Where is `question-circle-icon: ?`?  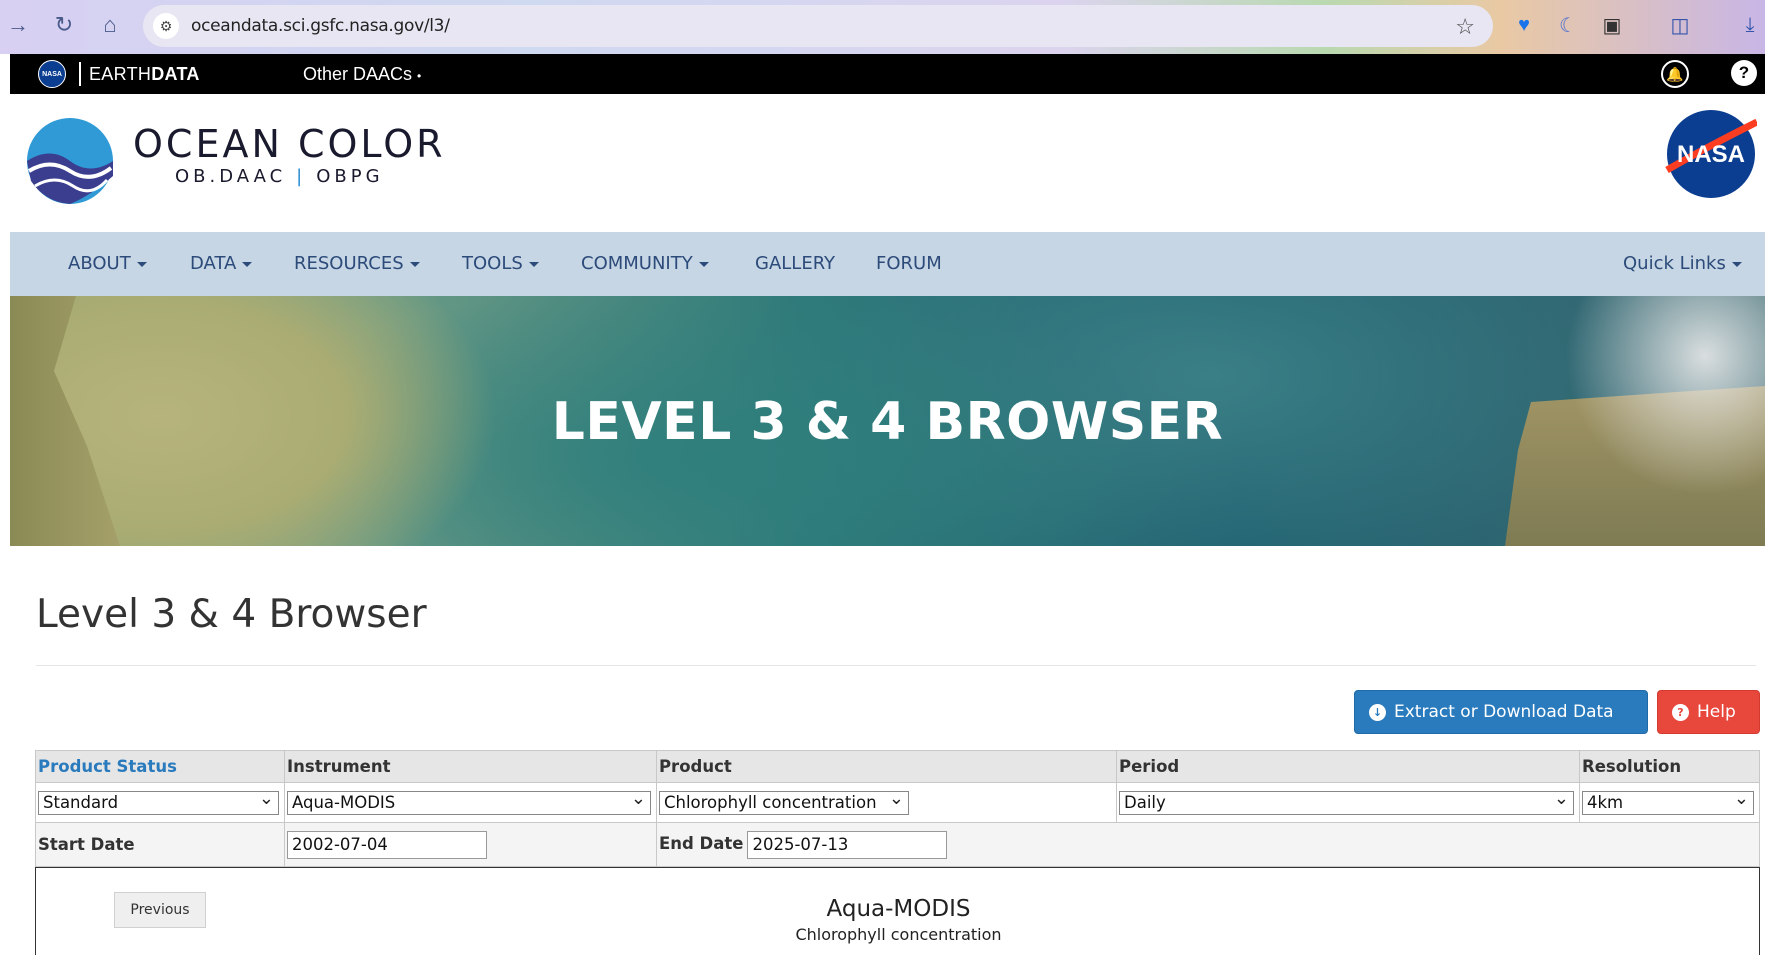 question-circle-icon: ? is located at coordinates (1680, 712).